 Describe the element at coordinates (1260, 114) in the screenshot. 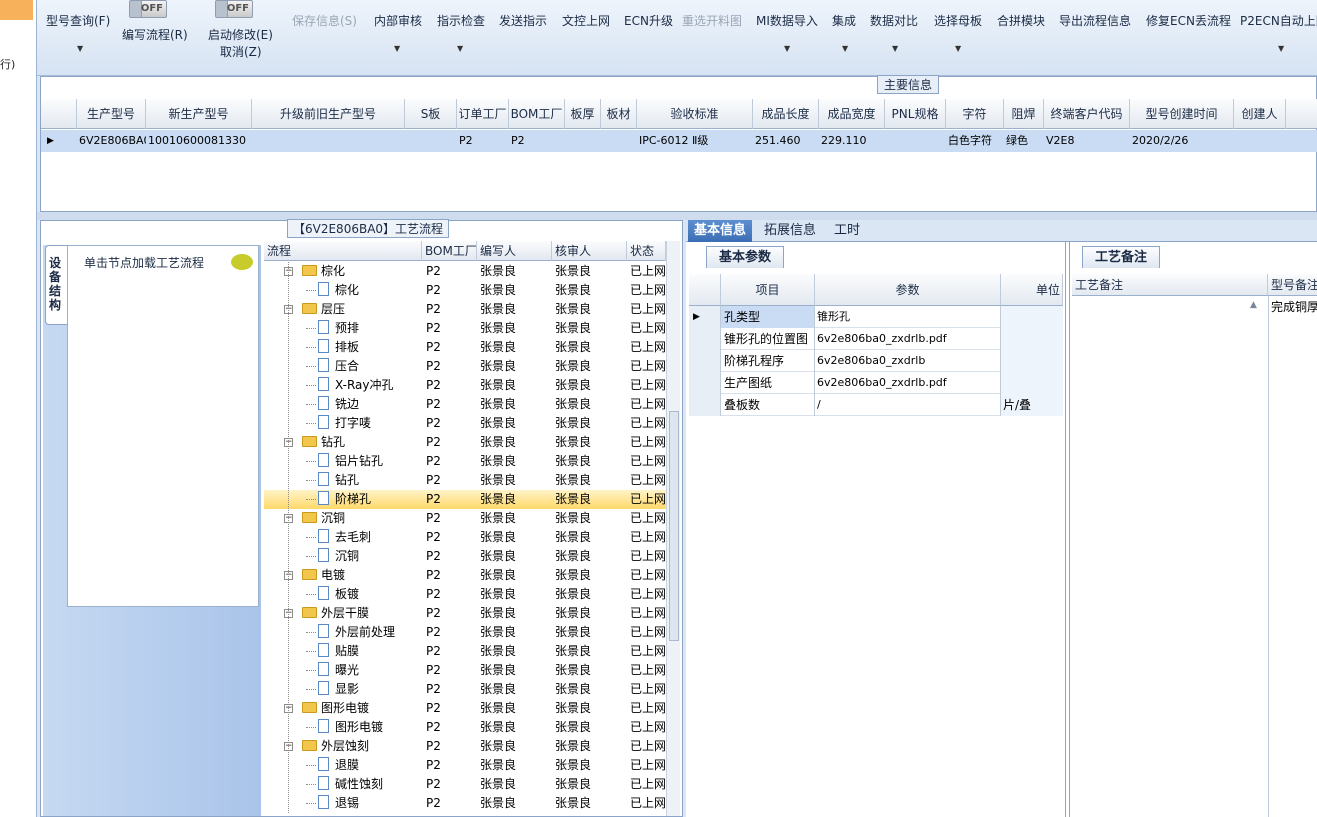

I see `col-header: 创建人` at that location.